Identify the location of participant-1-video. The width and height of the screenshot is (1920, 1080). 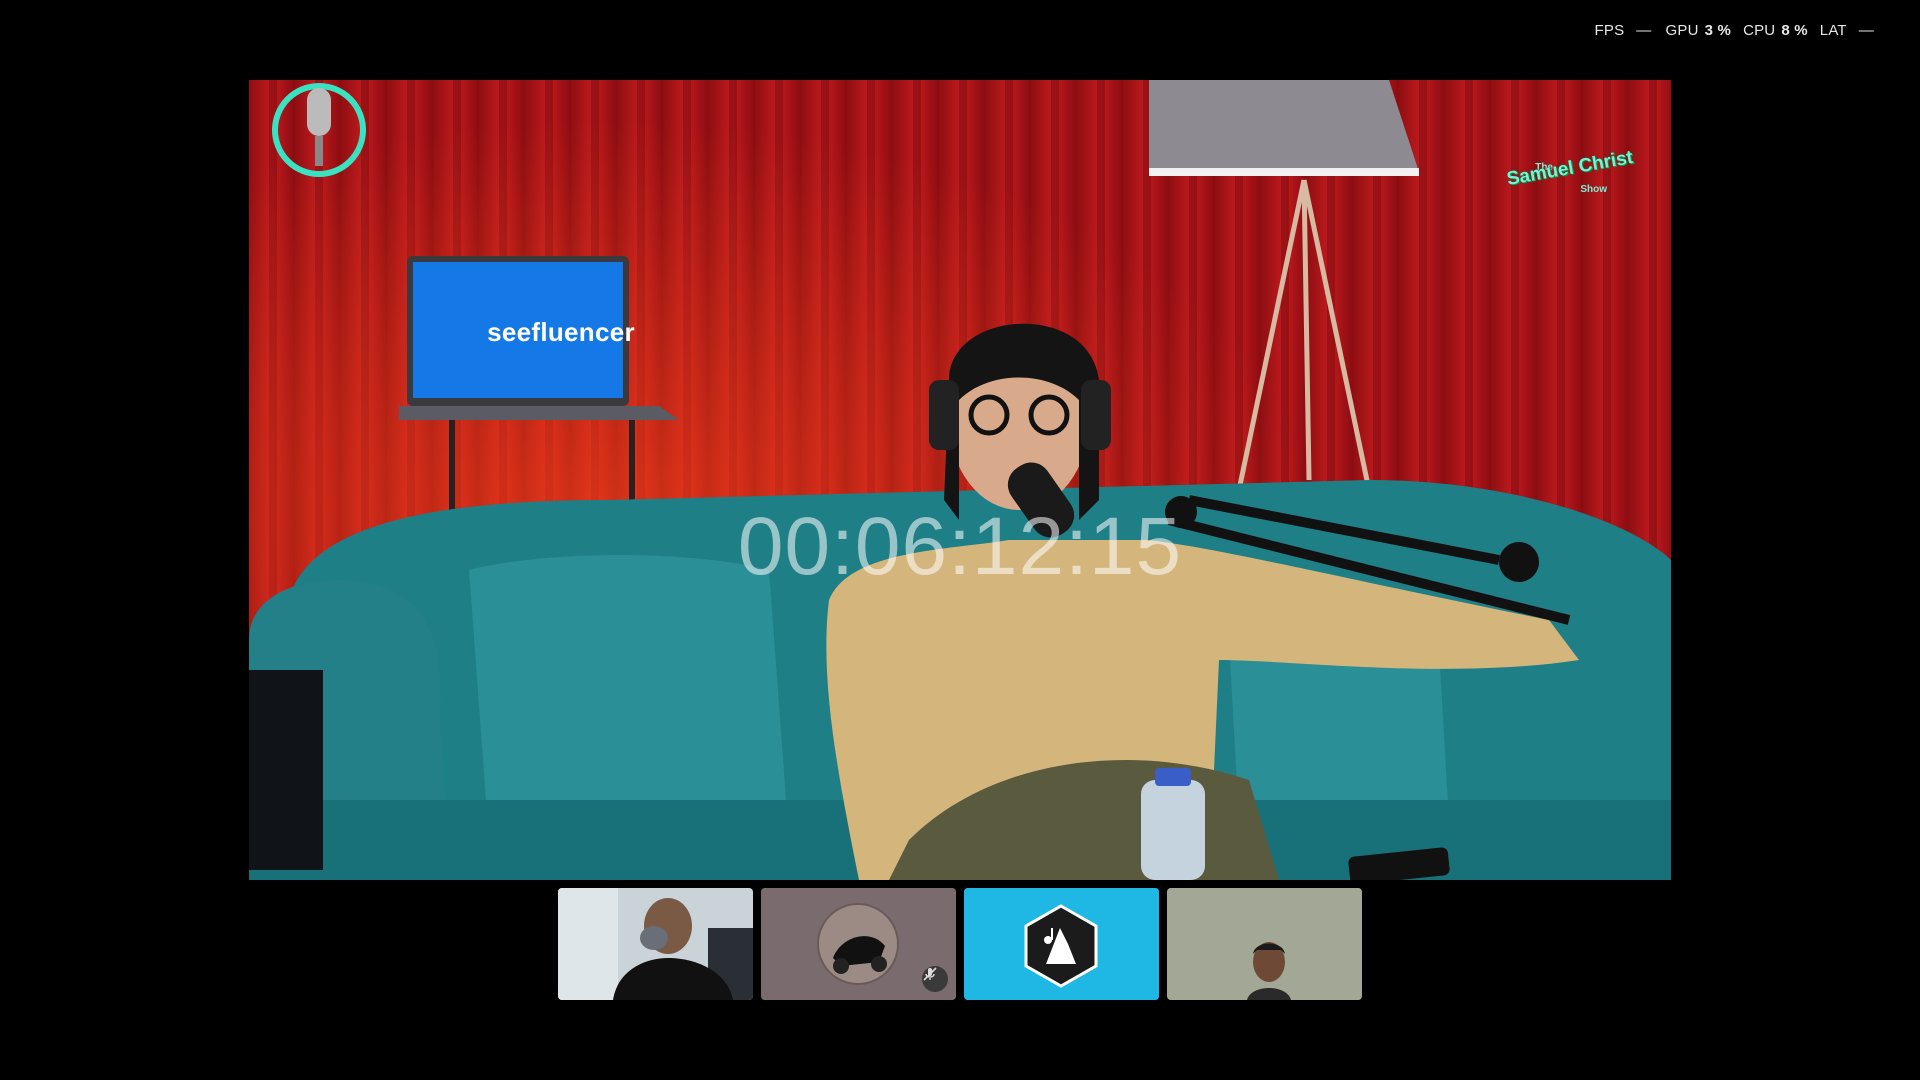
(655, 944).